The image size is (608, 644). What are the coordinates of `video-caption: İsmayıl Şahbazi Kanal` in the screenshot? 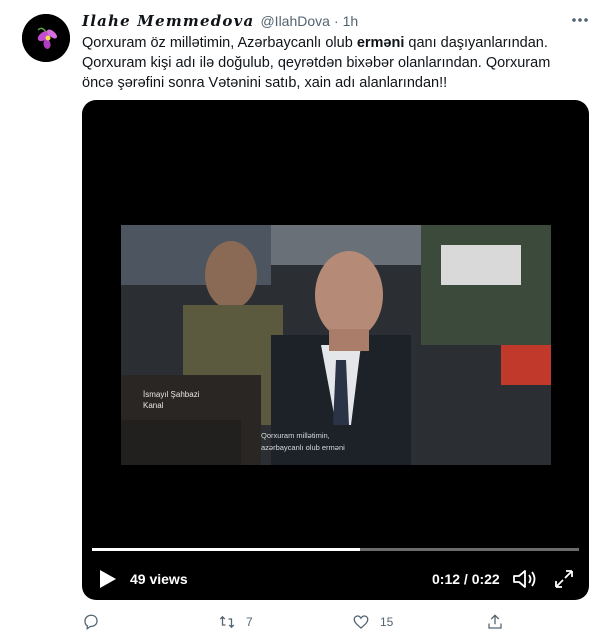 It's located at (179, 404).